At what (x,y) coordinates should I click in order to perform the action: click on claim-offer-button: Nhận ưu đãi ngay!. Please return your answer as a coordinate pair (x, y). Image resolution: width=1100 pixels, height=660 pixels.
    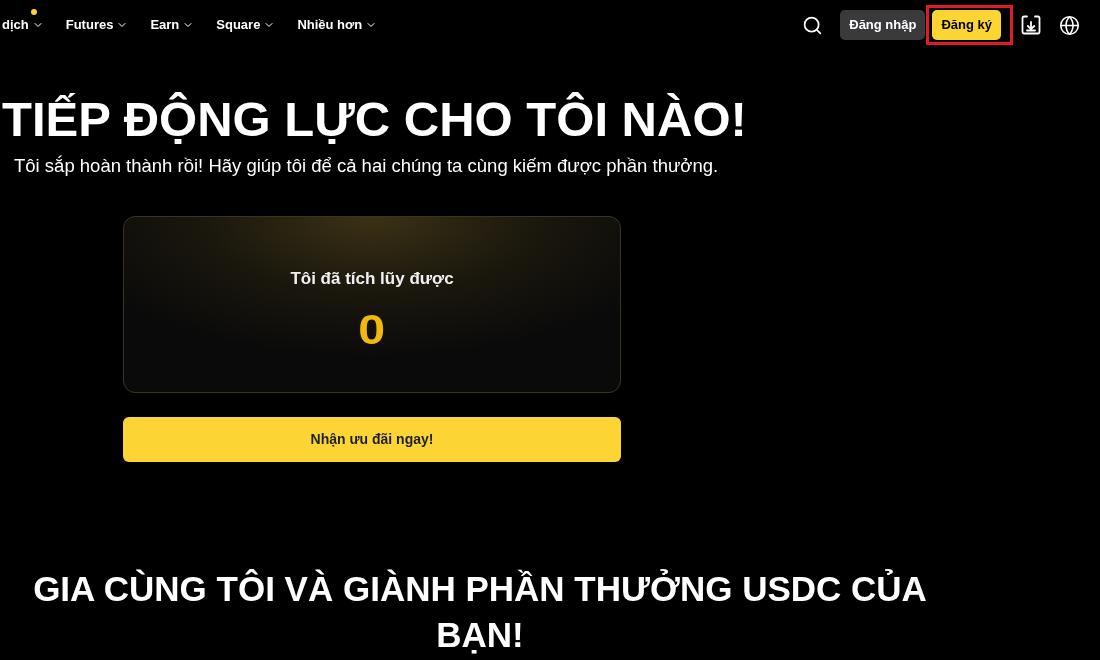
    Looking at the image, I should click on (372, 439).